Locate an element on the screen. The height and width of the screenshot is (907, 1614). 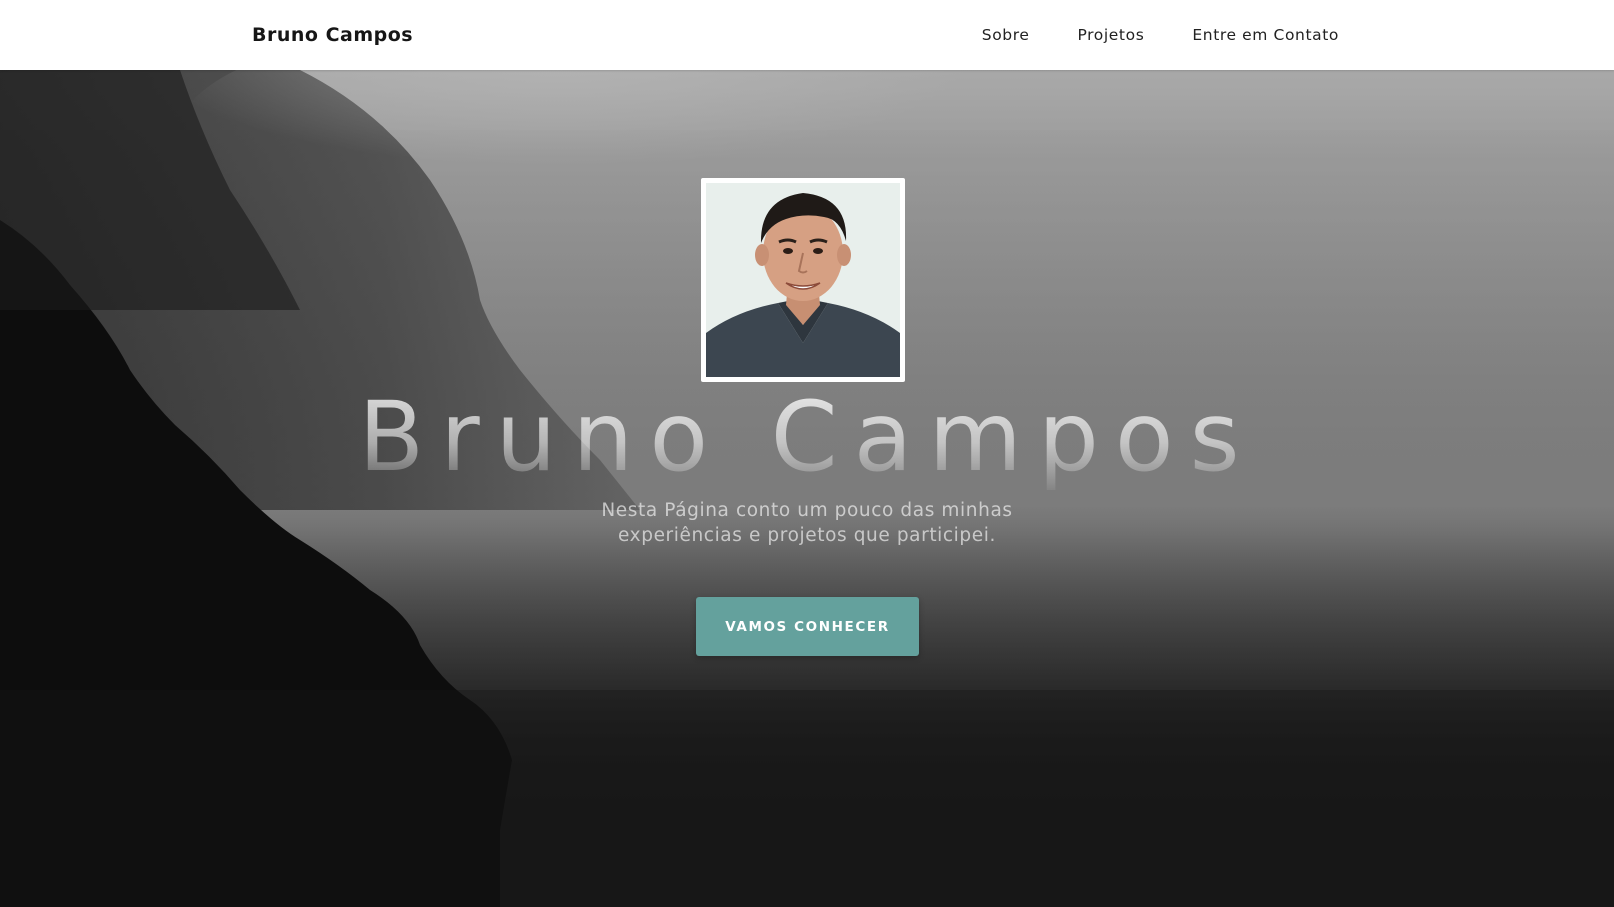
nav-links: Sobre Projetos Entre em Contato is located at coordinates (1160, 35).